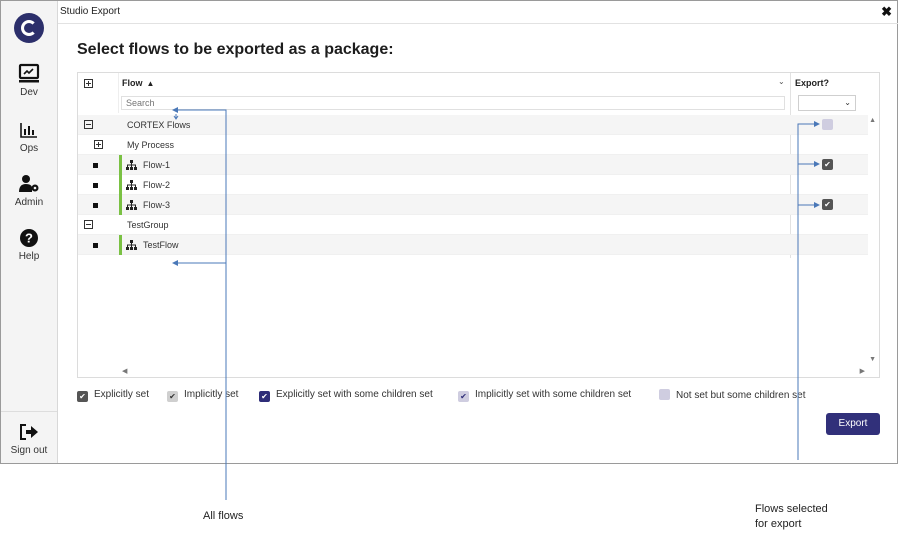 This screenshot has width=900, height=533. I want to click on annotation-selected-line2: for export, so click(778, 524).